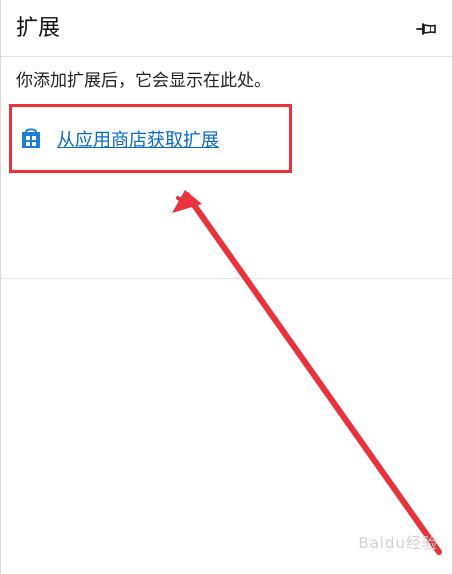  I want to click on store-link: 从应用商店获取扩展, so click(138, 141).